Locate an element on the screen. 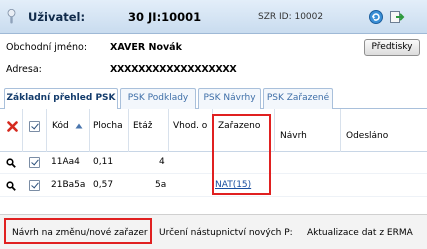 The width and height of the screenshot is (427, 249). col-kod-label: Kód is located at coordinates (60, 126).